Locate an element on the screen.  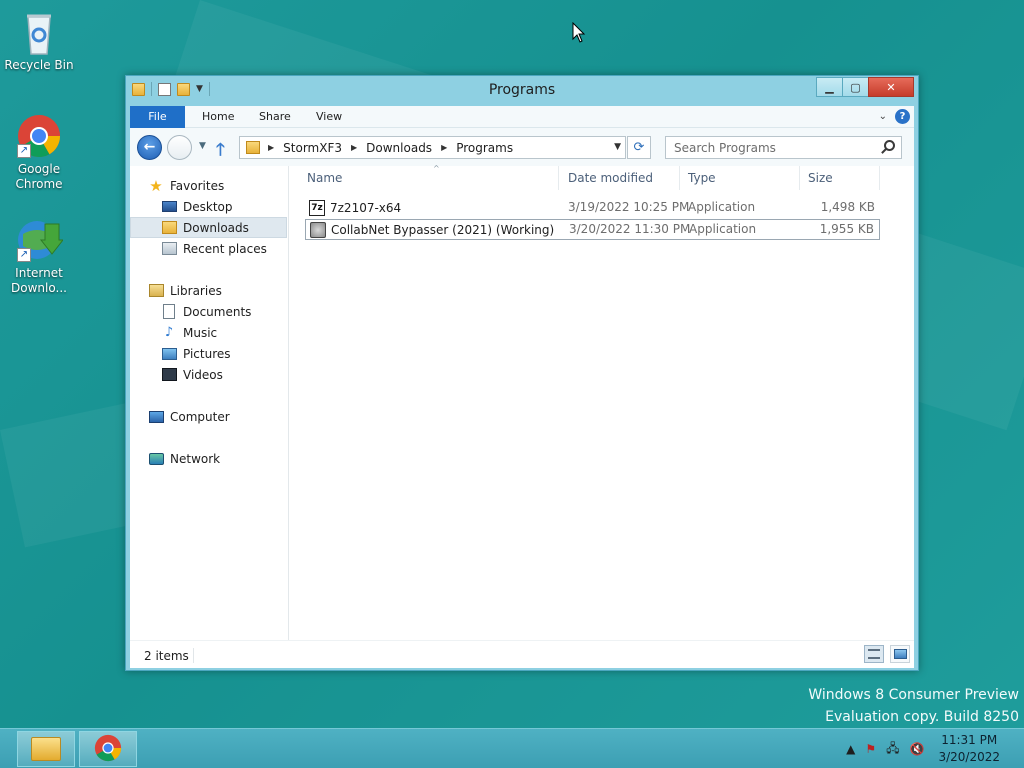
nav-favorites: ★ Favorites is located at coordinates (208, 185).